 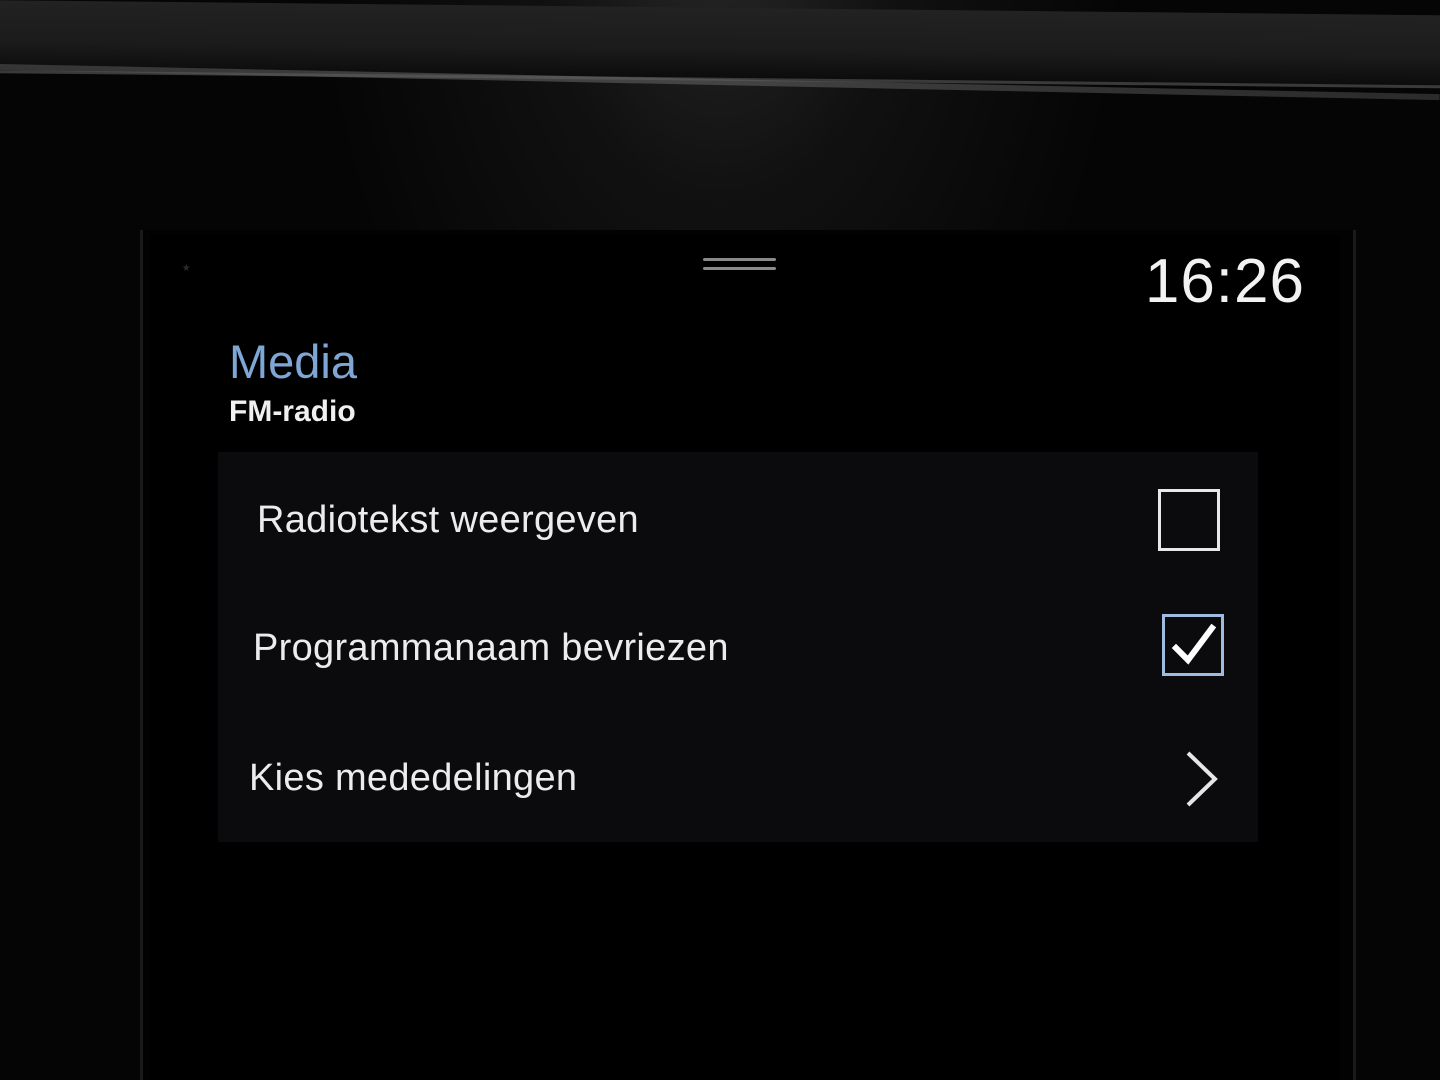 I want to click on freeze-name-checkbox, so click(x=1193, y=645).